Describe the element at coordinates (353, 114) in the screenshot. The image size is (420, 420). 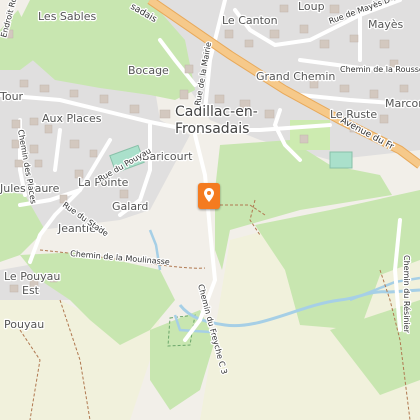
I see `place-le-ruste: Le Ruste` at that location.